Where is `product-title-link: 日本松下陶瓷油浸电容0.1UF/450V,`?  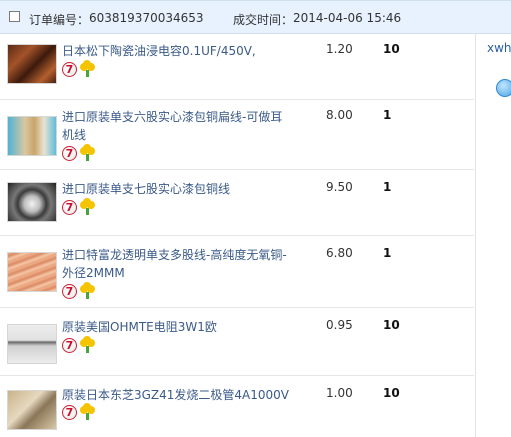 product-title-link: 日本松下陶瓷油浸电容0.1UF/450V, is located at coordinates (177, 51).